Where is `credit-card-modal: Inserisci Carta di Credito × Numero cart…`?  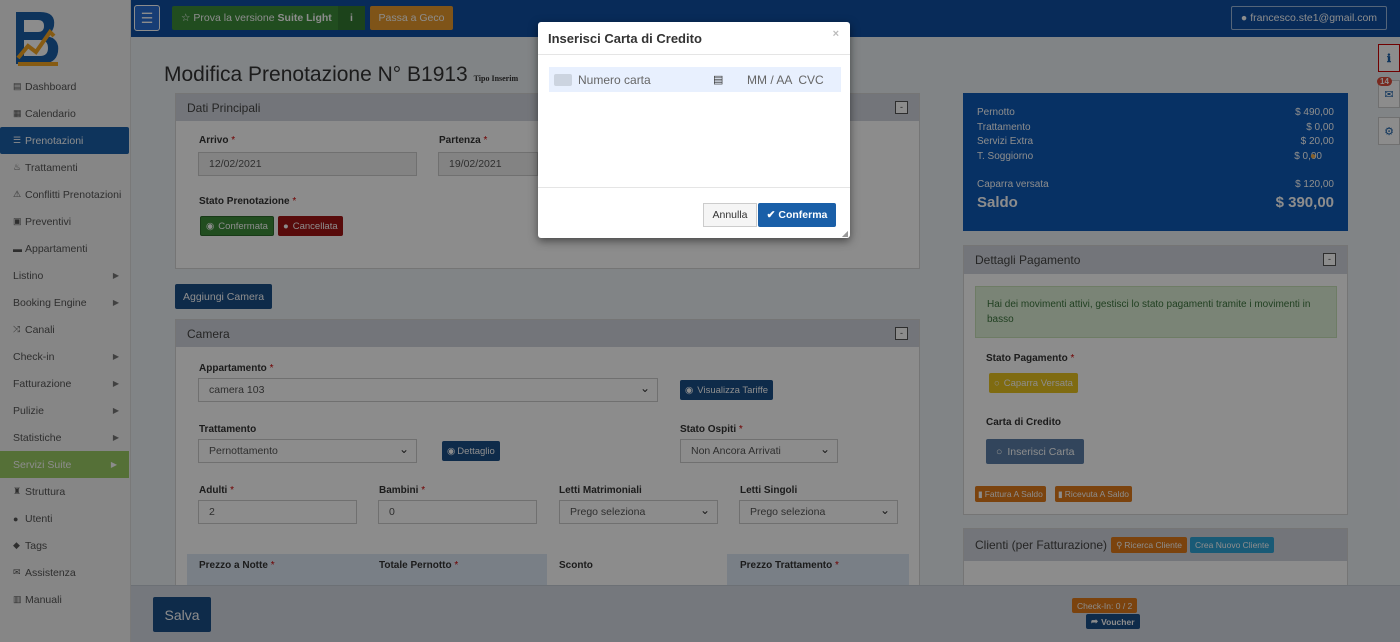
credit-card-modal: Inserisci Carta di Credito × Numero cart… is located at coordinates (694, 130).